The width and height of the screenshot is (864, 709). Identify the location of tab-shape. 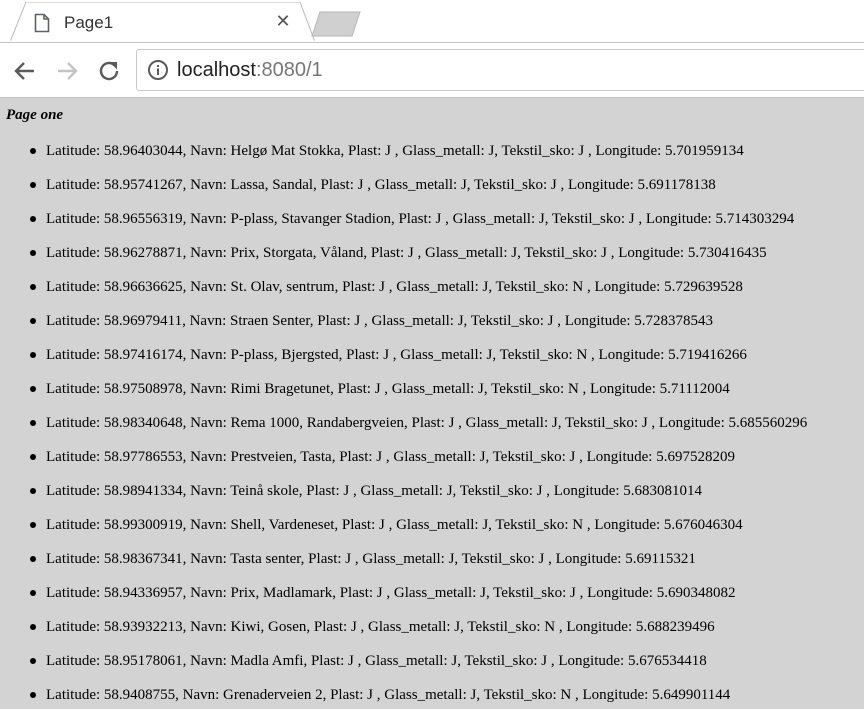
(162, 22).